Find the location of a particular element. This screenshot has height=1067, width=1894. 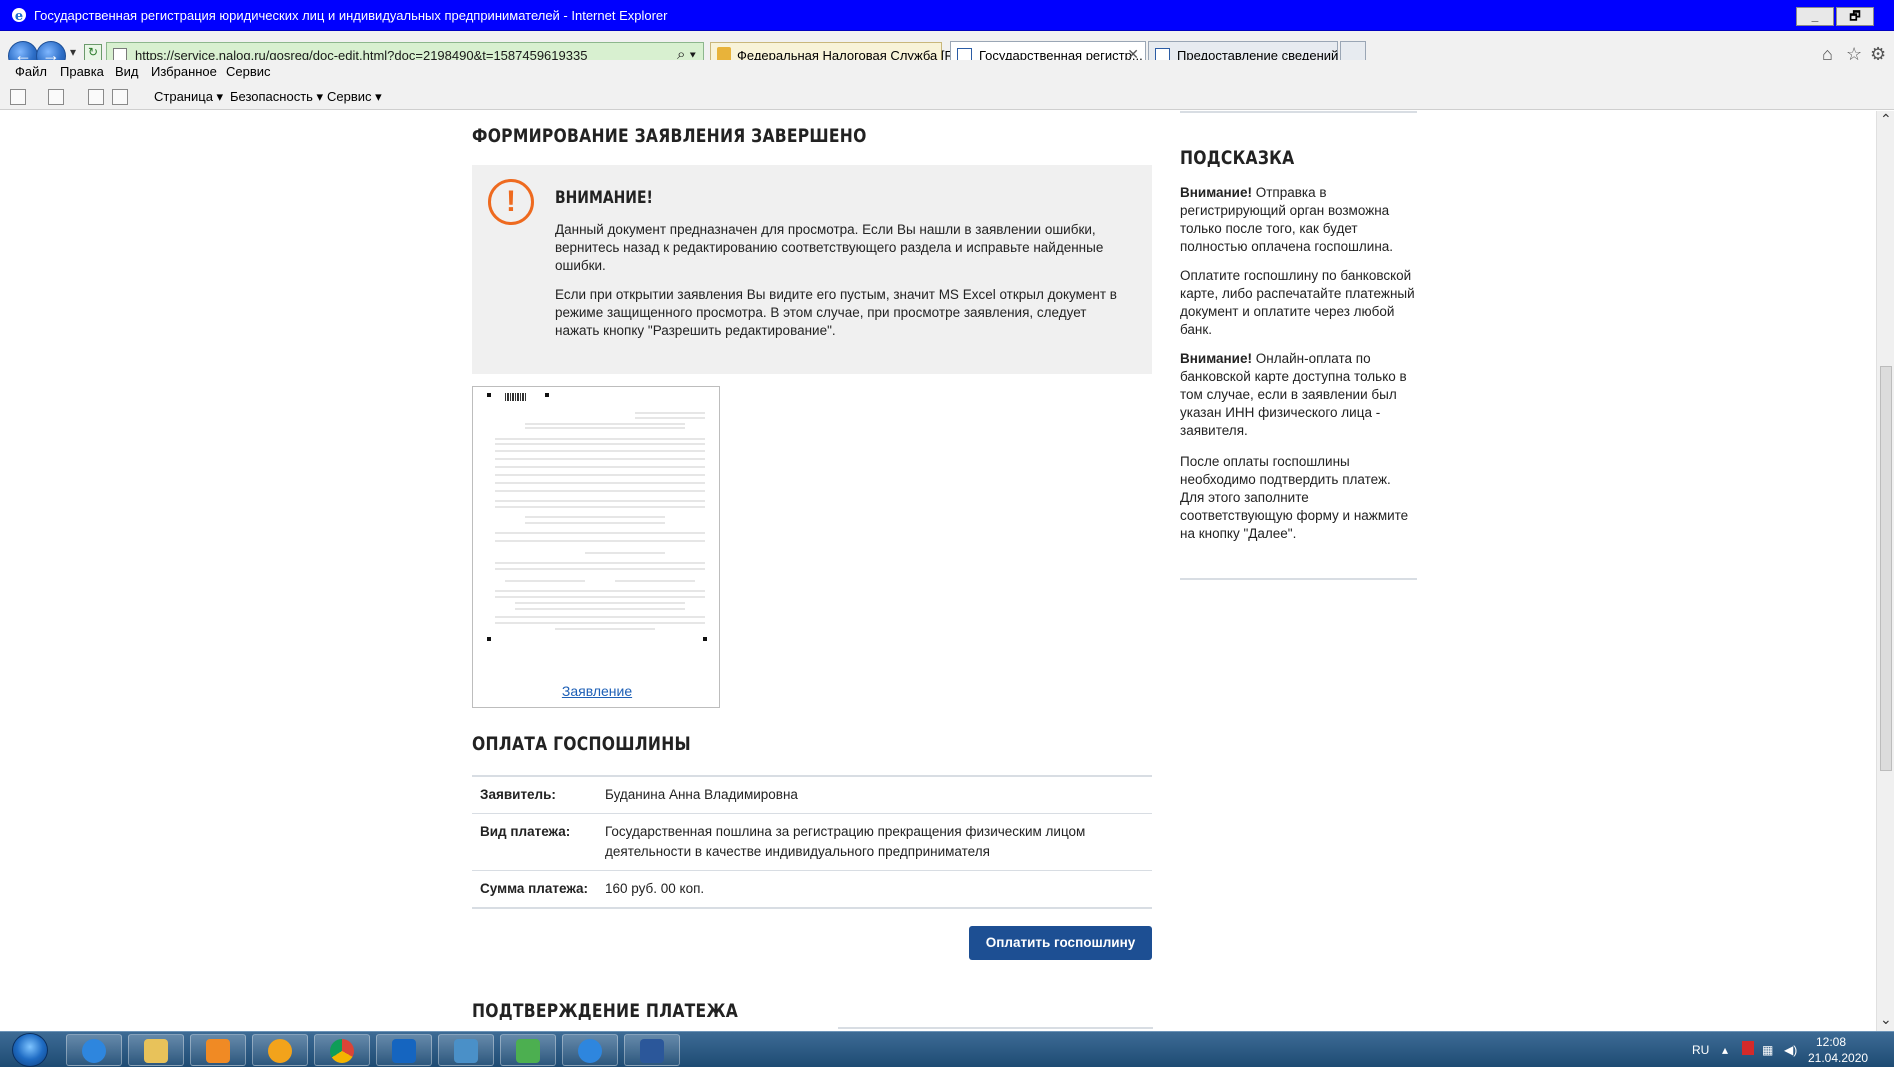

page-scrollbar: ⌃ ⌄ is located at coordinates (1885, 571).